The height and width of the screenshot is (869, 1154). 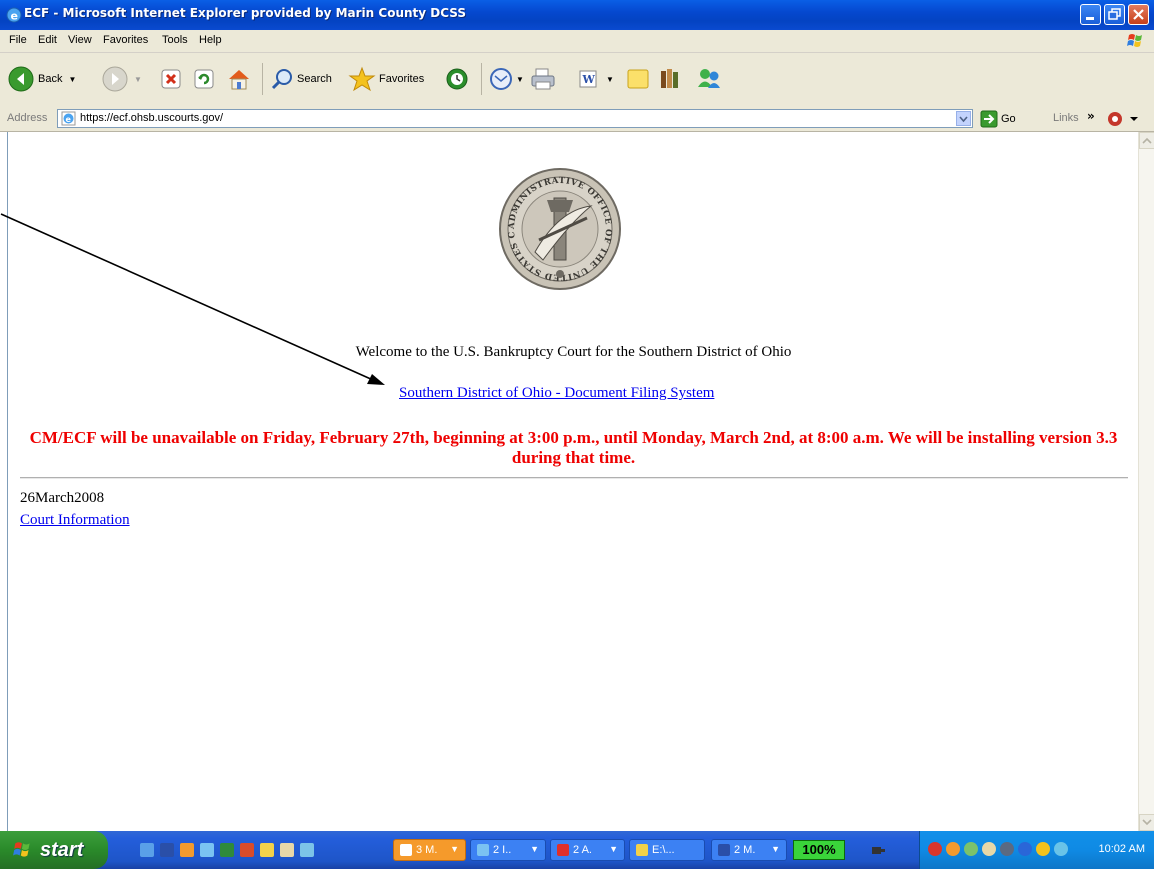 What do you see at coordinates (406, 850) in the screenshot?
I see `outlook-icon` at bounding box center [406, 850].